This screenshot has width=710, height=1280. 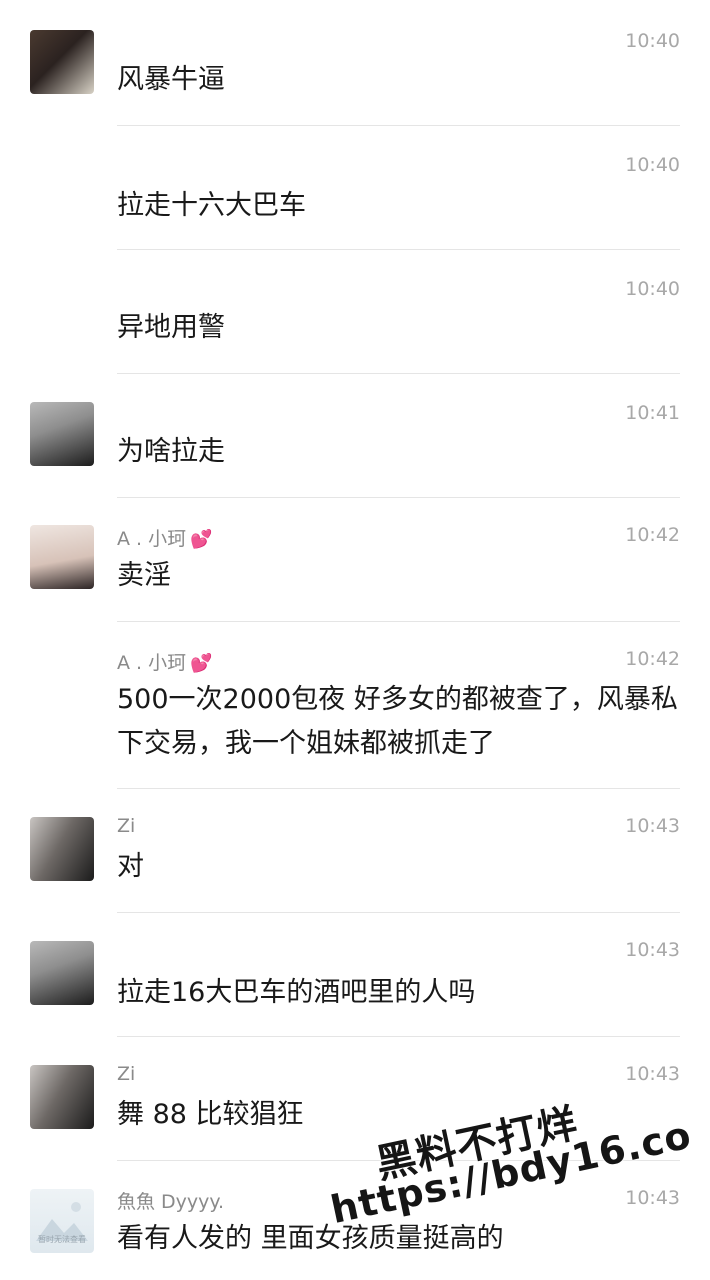 I want to click on message-item: 10:40 异地用警, so click(x=355, y=312).